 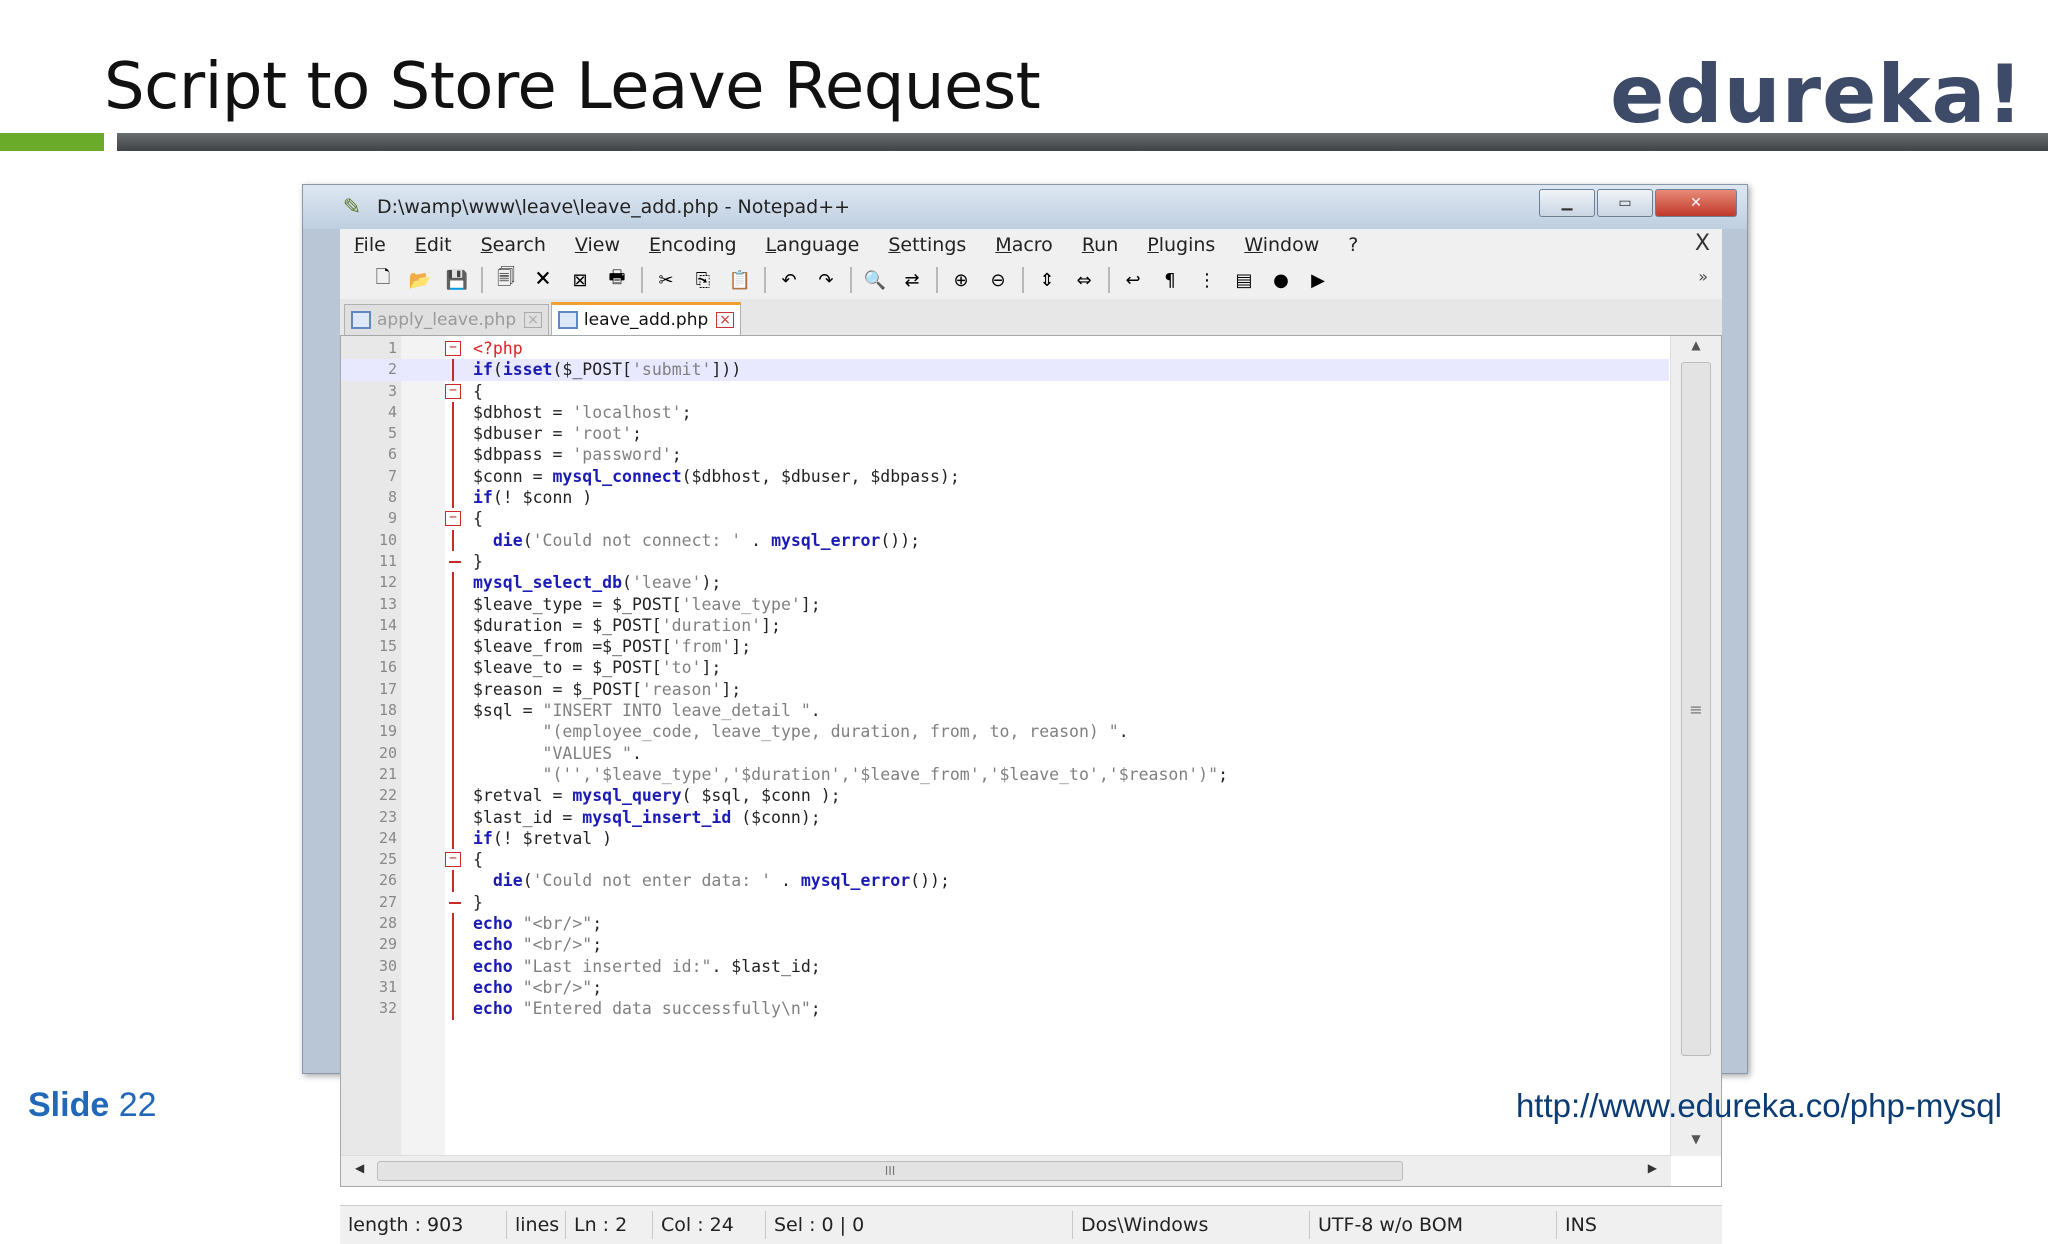 I want to click on code-line: 23 $last_id = mysql_insert_id ($conn);, so click(x=1005, y=817).